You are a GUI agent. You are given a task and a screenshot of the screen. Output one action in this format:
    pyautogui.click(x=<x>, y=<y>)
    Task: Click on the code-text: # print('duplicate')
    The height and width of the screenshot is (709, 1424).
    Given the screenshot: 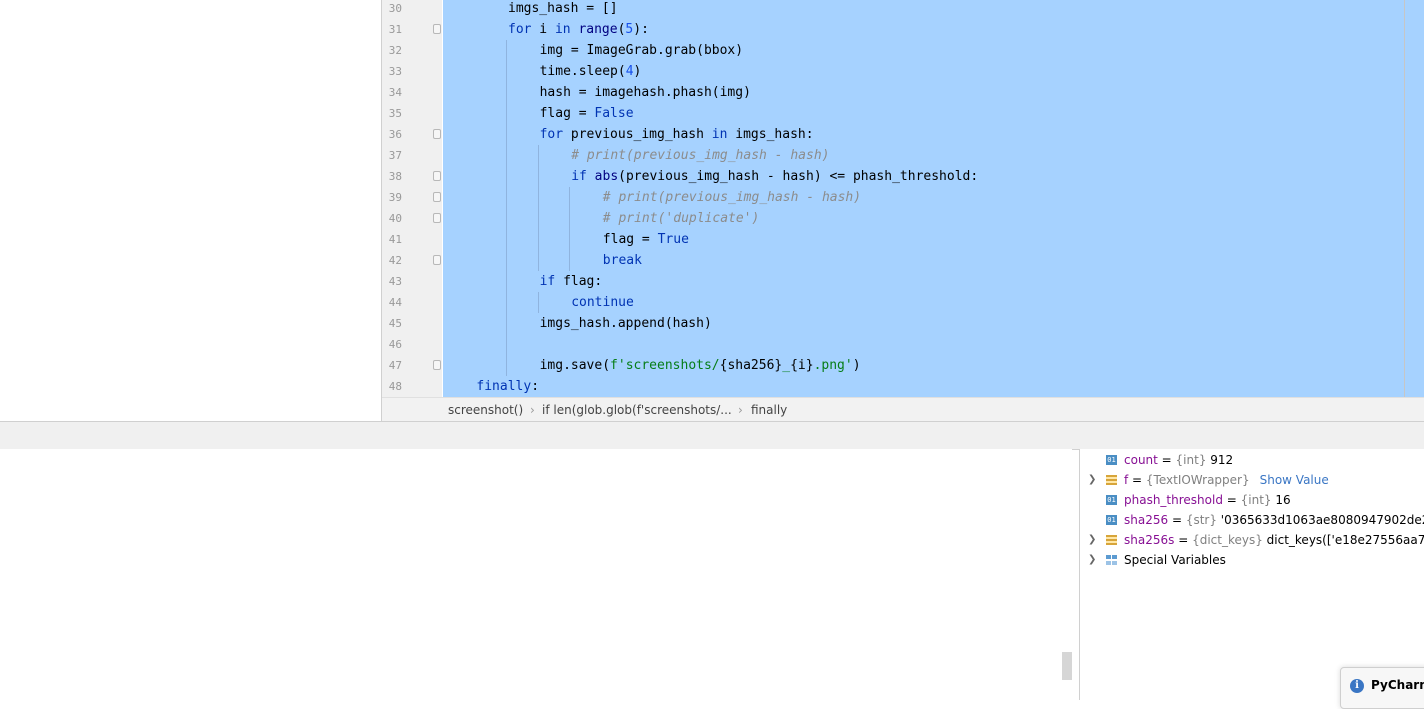 What is the action you would take?
    pyautogui.click(x=681, y=218)
    